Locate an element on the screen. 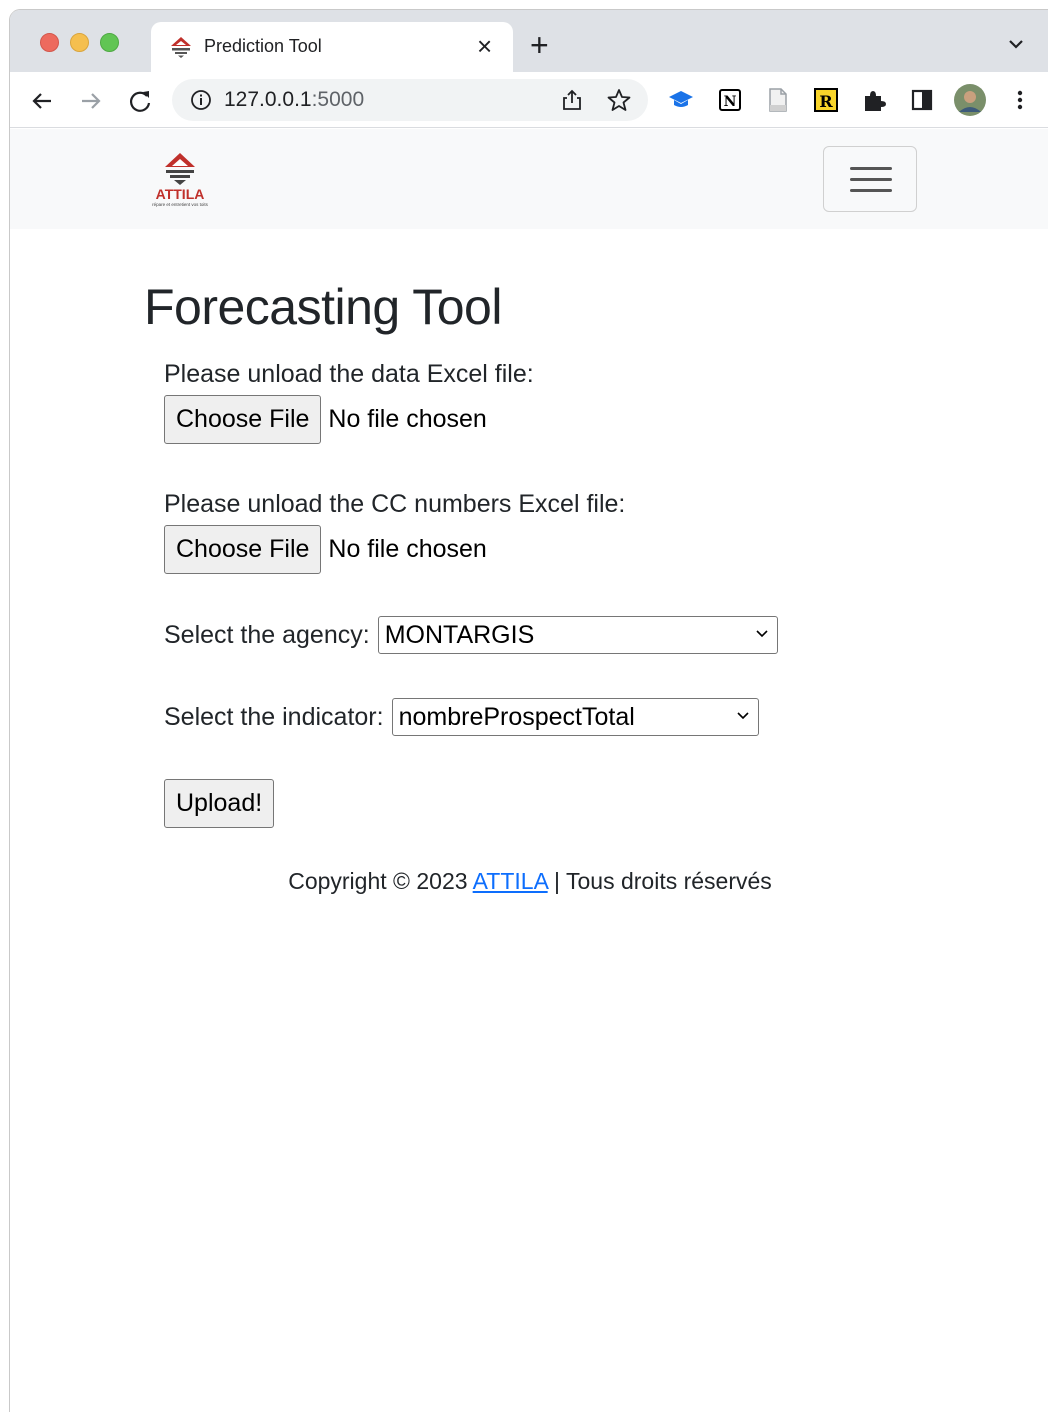 Image resolution: width=1048 pixels, height=1412 pixels. agency-label: Select the agency: is located at coordinates (267, 634).